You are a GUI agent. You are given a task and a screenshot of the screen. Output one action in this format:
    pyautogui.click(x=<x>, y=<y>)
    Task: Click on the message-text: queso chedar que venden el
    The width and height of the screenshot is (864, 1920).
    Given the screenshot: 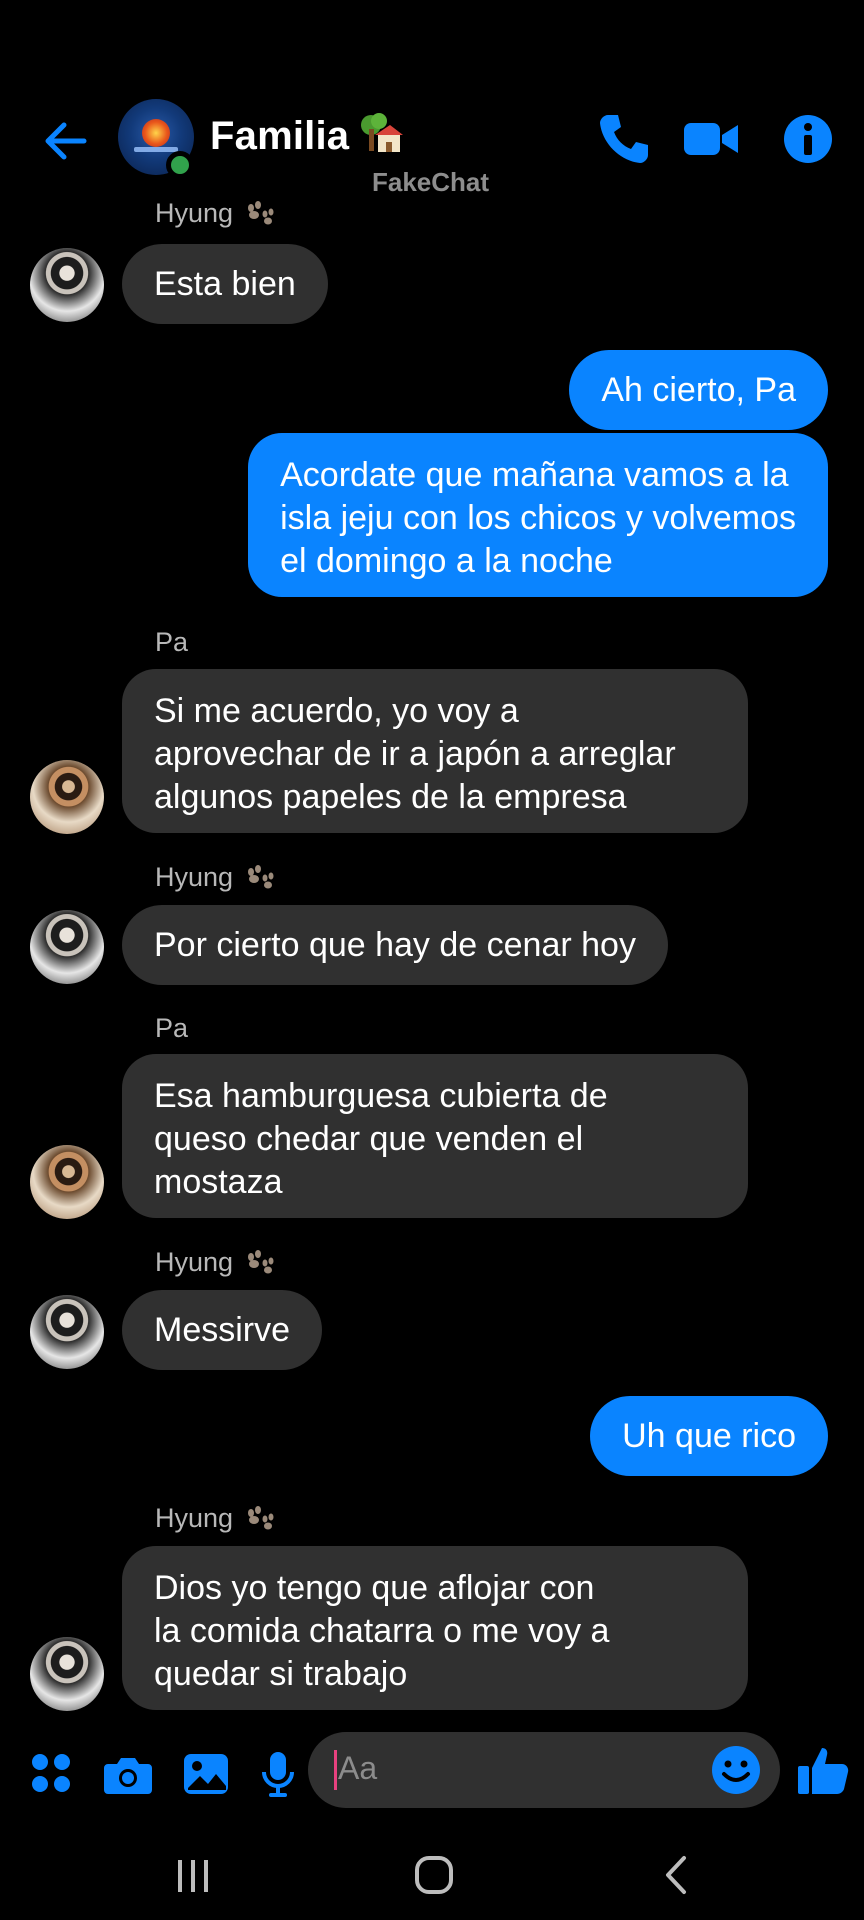 What is the action you would take?
    pyautogui.click(x=369, y=1139)
    